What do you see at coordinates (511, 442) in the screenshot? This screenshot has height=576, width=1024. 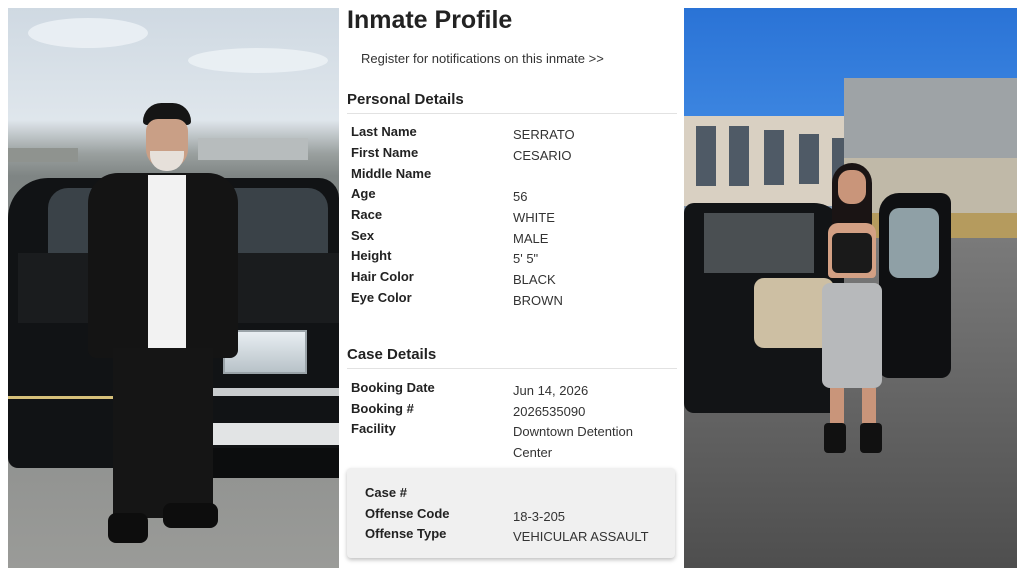 I see `field-facility: Facility Downtown Detention Center` at bounding box center [511, 442].